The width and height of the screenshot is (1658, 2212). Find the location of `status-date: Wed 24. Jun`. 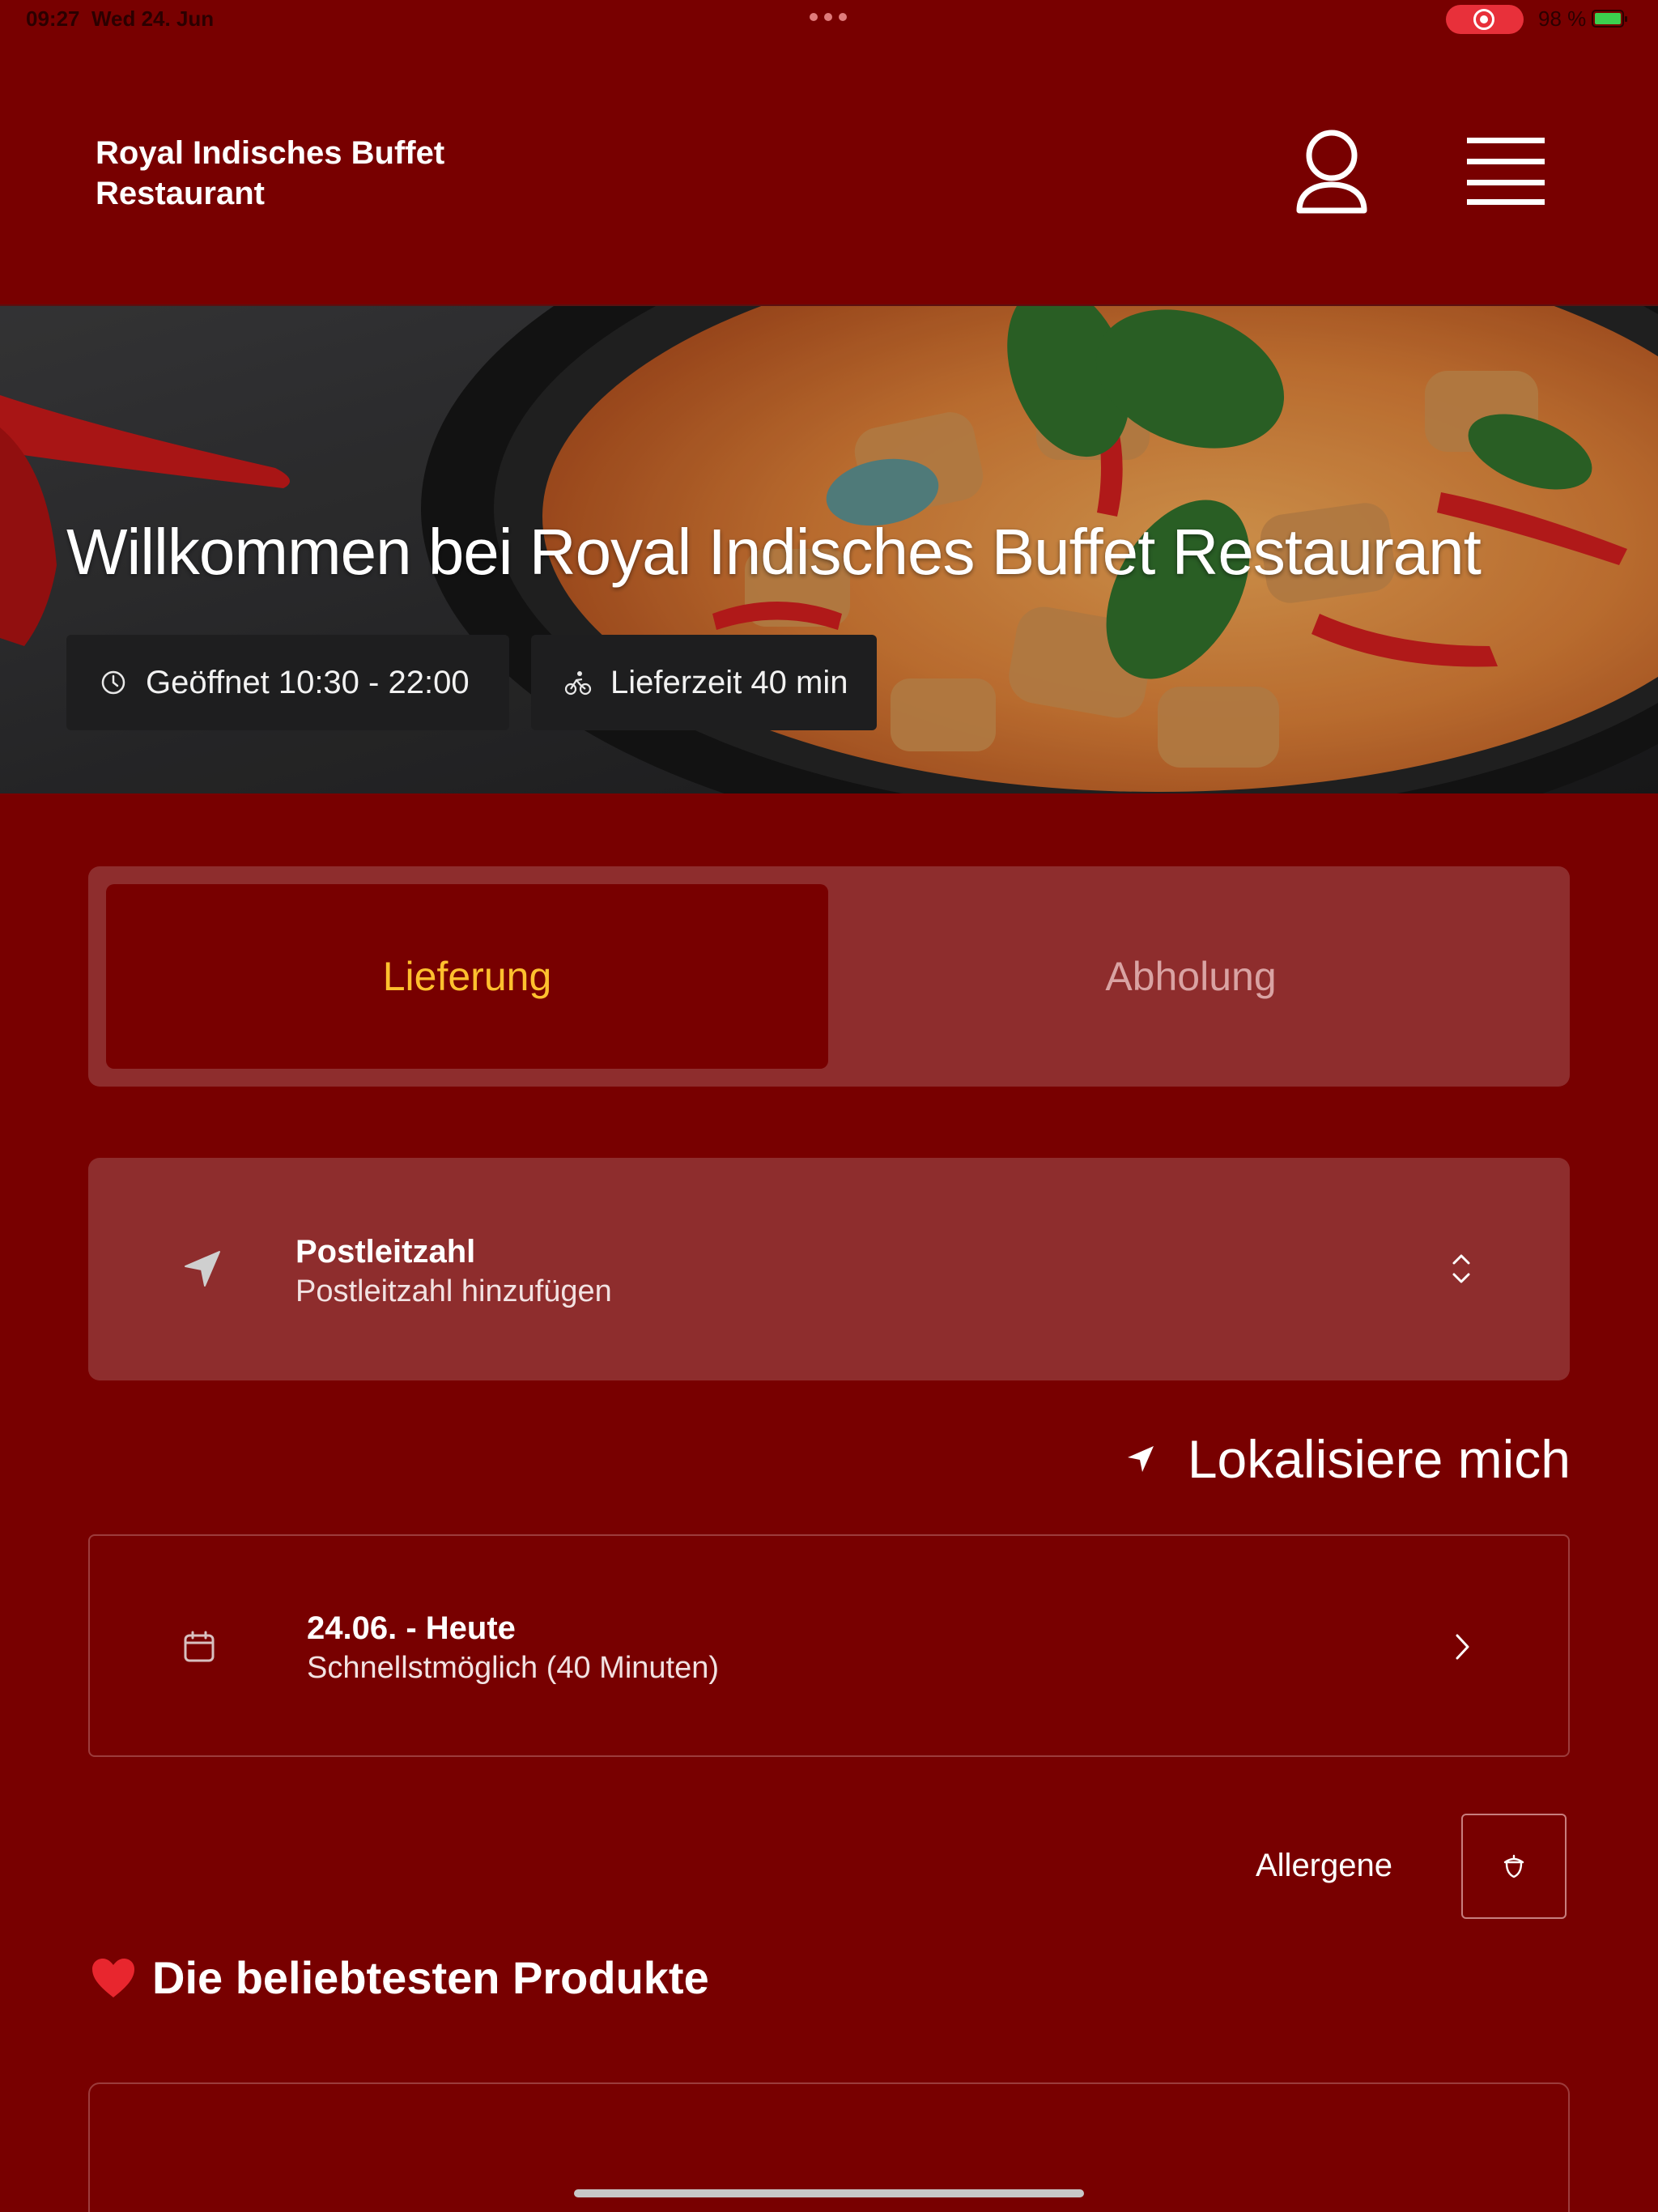

status-date: Wed 24. Jun is located at coordinates (153, 19).